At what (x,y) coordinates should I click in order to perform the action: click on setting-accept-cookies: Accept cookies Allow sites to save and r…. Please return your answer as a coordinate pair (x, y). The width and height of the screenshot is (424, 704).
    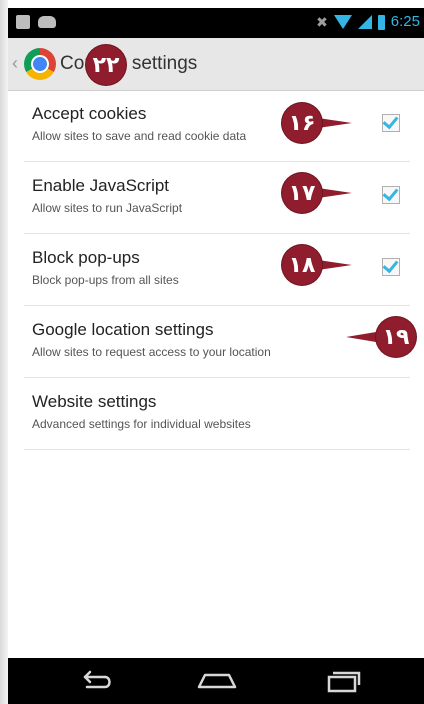
    Looking at the image, I should click on (217, 126).